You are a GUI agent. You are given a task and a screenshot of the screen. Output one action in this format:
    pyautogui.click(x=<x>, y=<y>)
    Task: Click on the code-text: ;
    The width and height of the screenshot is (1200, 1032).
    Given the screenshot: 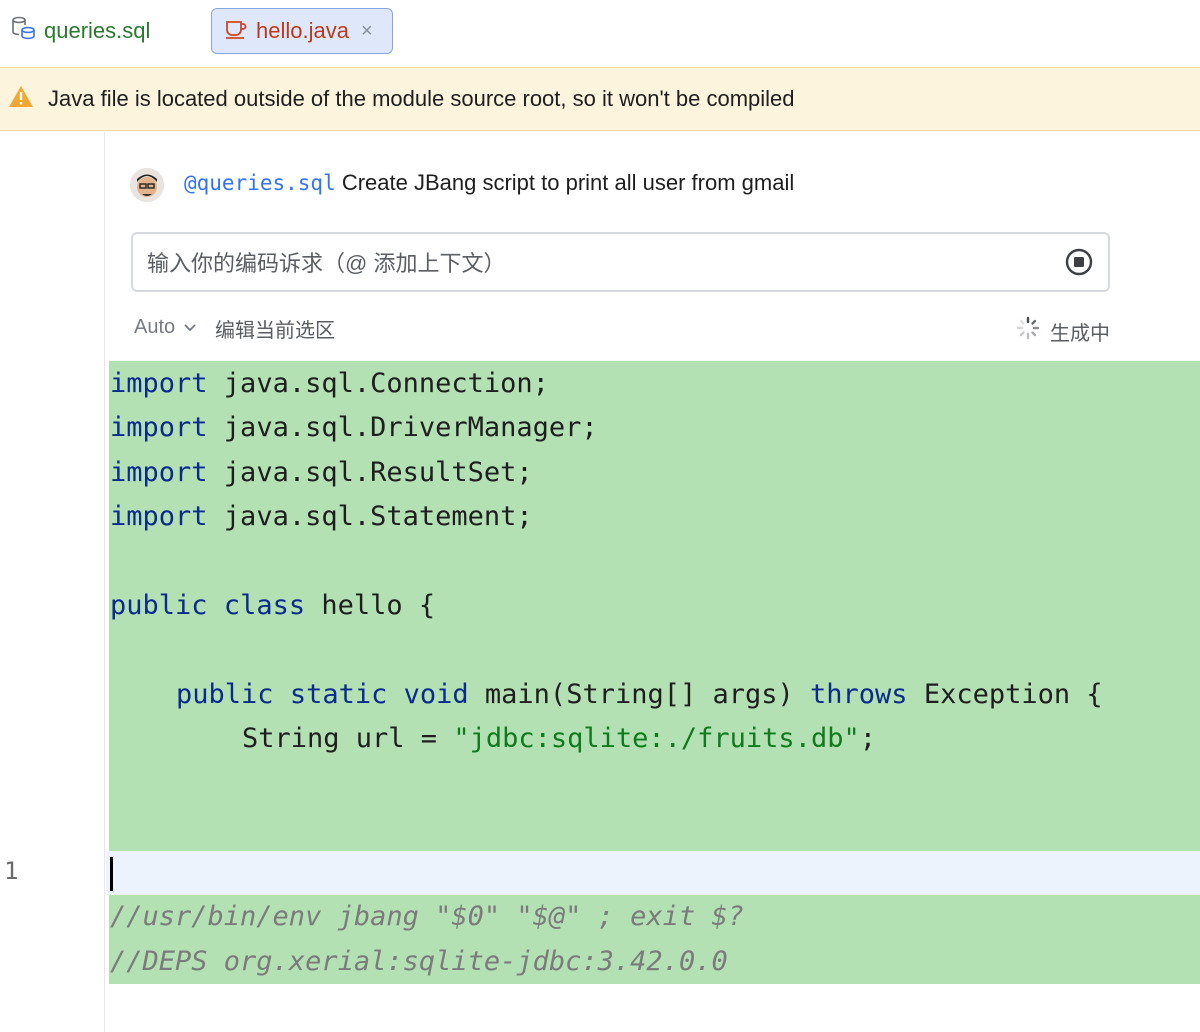 What is the action you would take?
    pyautogui.click(x=867, y=738)
    